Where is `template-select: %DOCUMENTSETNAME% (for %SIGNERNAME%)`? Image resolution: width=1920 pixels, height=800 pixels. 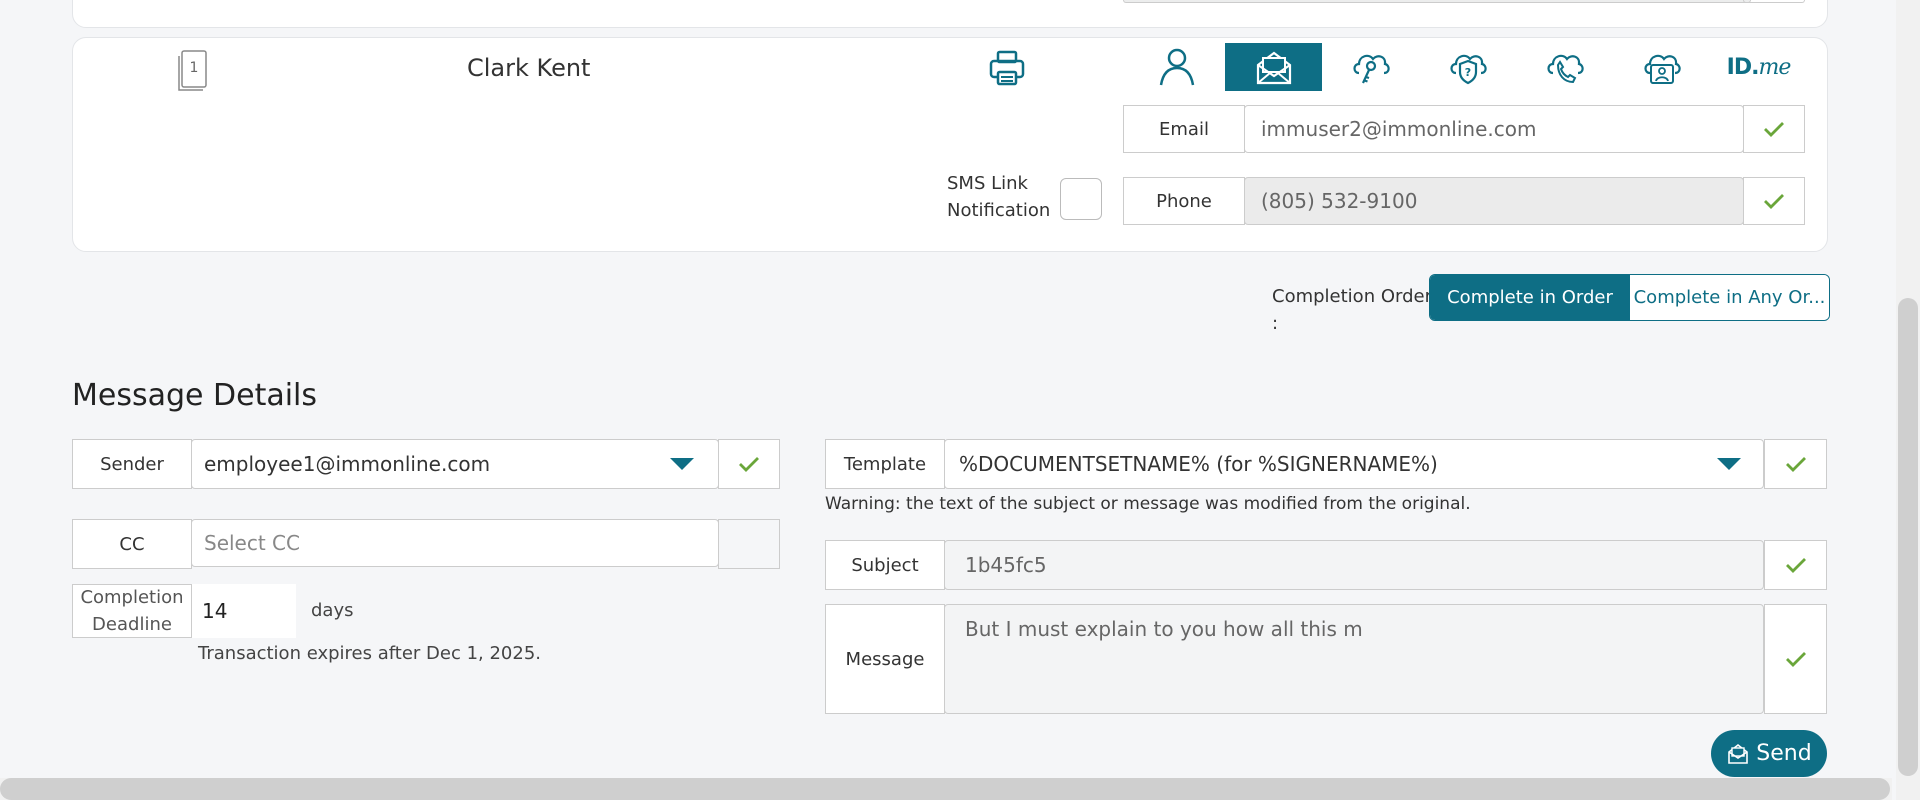 template-select: %DOCUMENTSETNAME% (for %SIGNERNAME%) is located at coordinates (1354, 464).